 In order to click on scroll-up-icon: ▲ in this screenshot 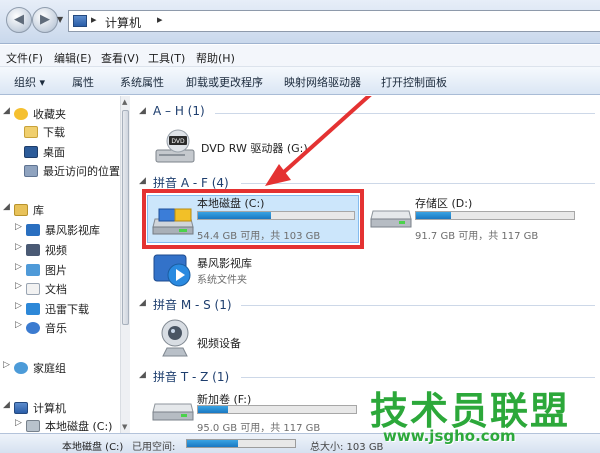, I will do `click(124, 102)`.